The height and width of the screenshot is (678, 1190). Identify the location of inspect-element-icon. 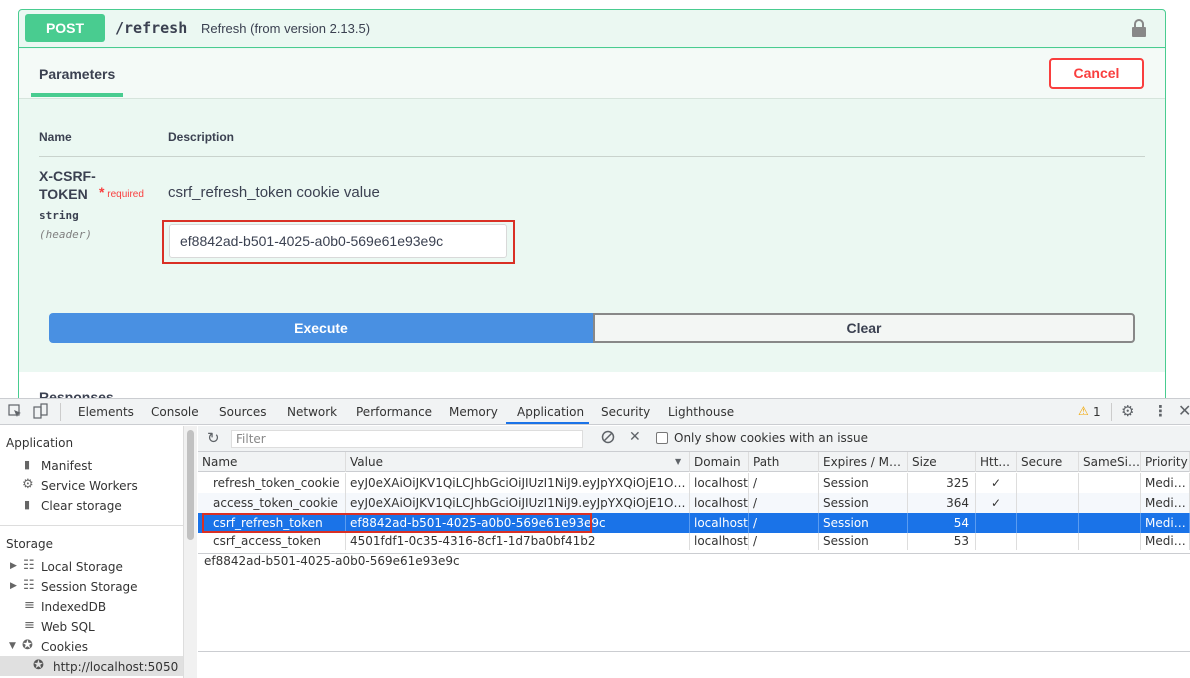
(15, 412).